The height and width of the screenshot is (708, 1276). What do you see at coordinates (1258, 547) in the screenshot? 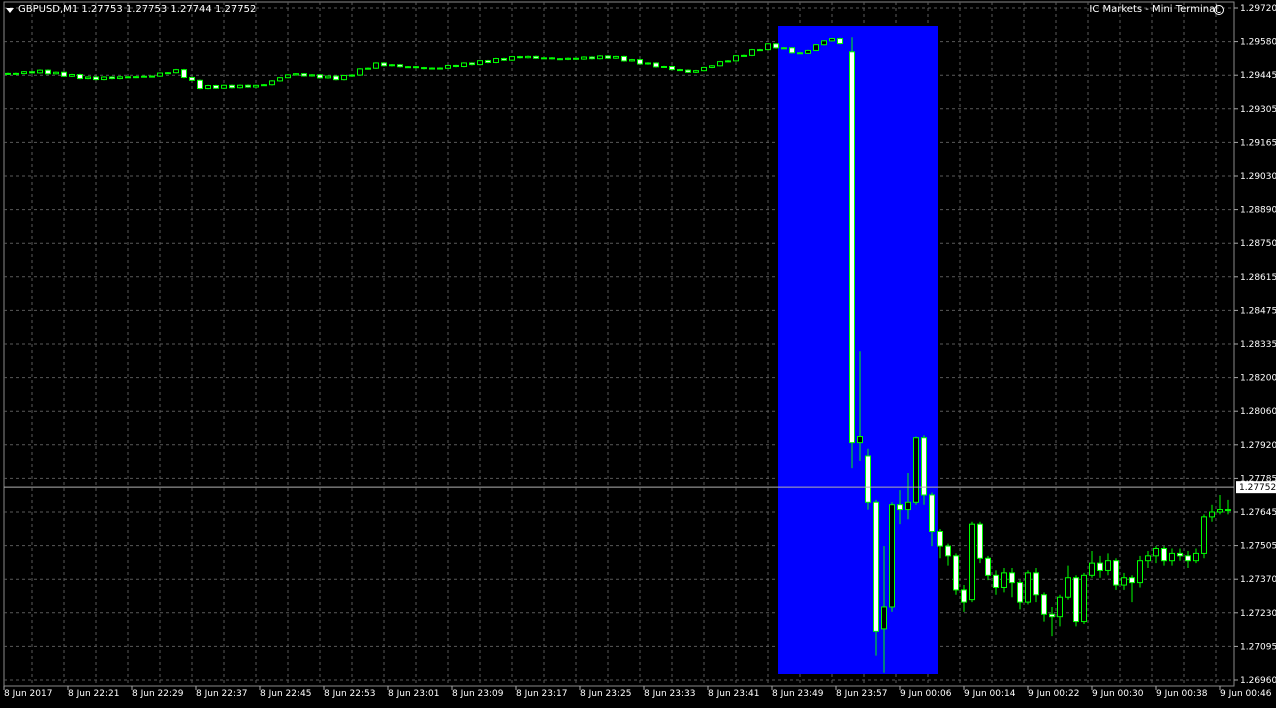
I see `y-tick-label: 1.27505` at bounding box center [1258, 547].